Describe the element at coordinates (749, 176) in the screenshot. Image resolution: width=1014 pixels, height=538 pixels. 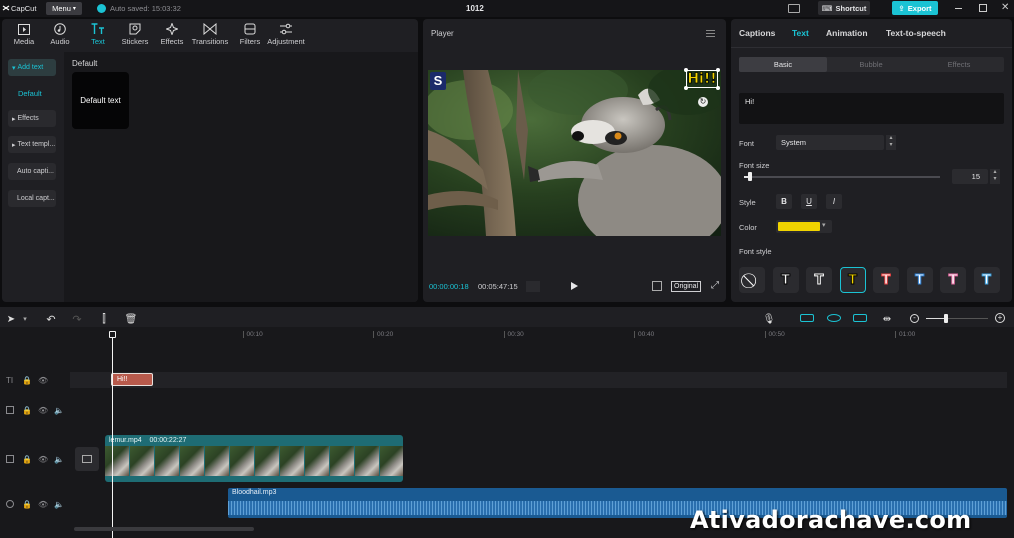
I see `font-size-slider-handle` at that location.